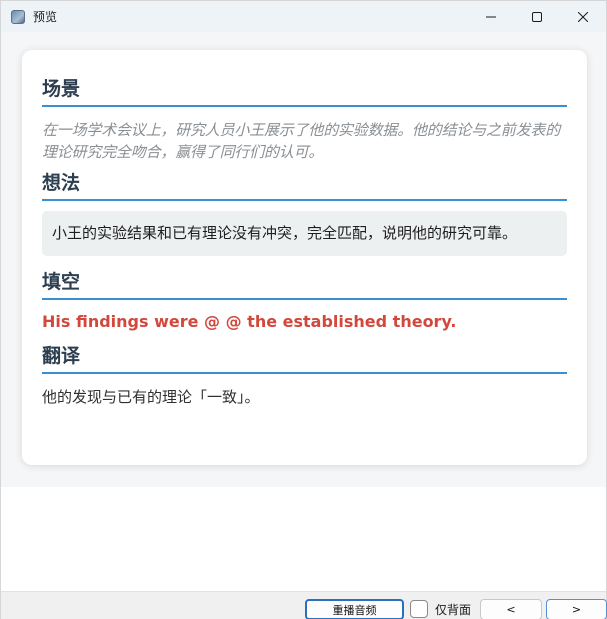  I want to click on scene-heading: 场景, so click(304, 89).